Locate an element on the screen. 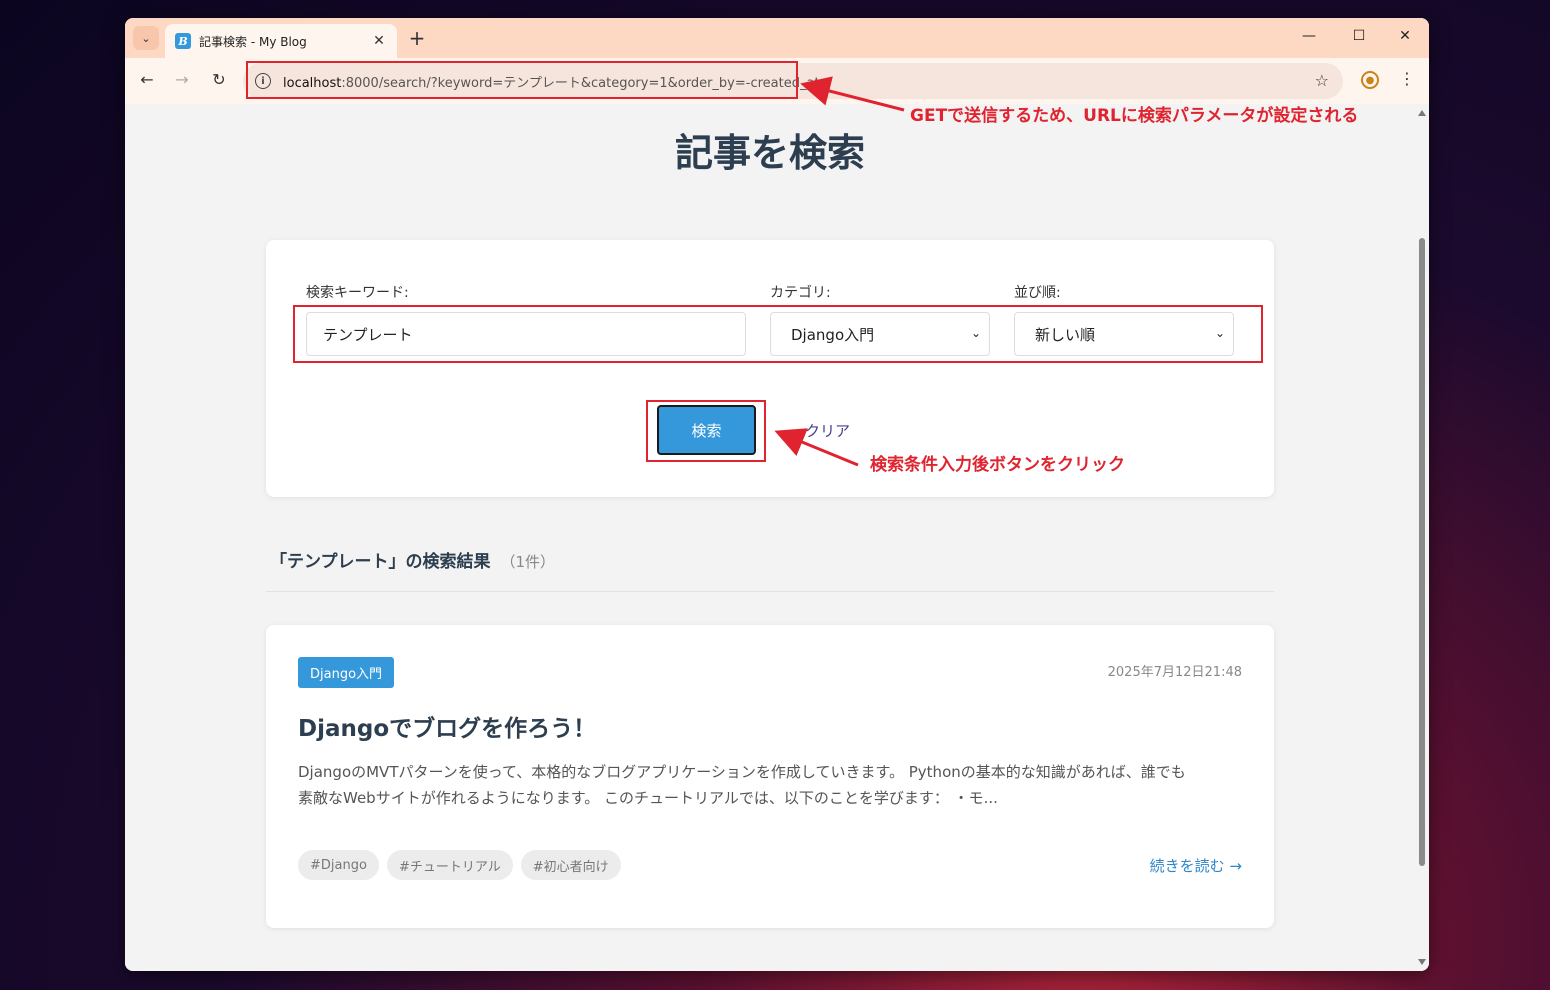 The width and height of the screenshot is (1550, 990). tag-tutorial: #チュートリアル is located at coordinates (449, 865).